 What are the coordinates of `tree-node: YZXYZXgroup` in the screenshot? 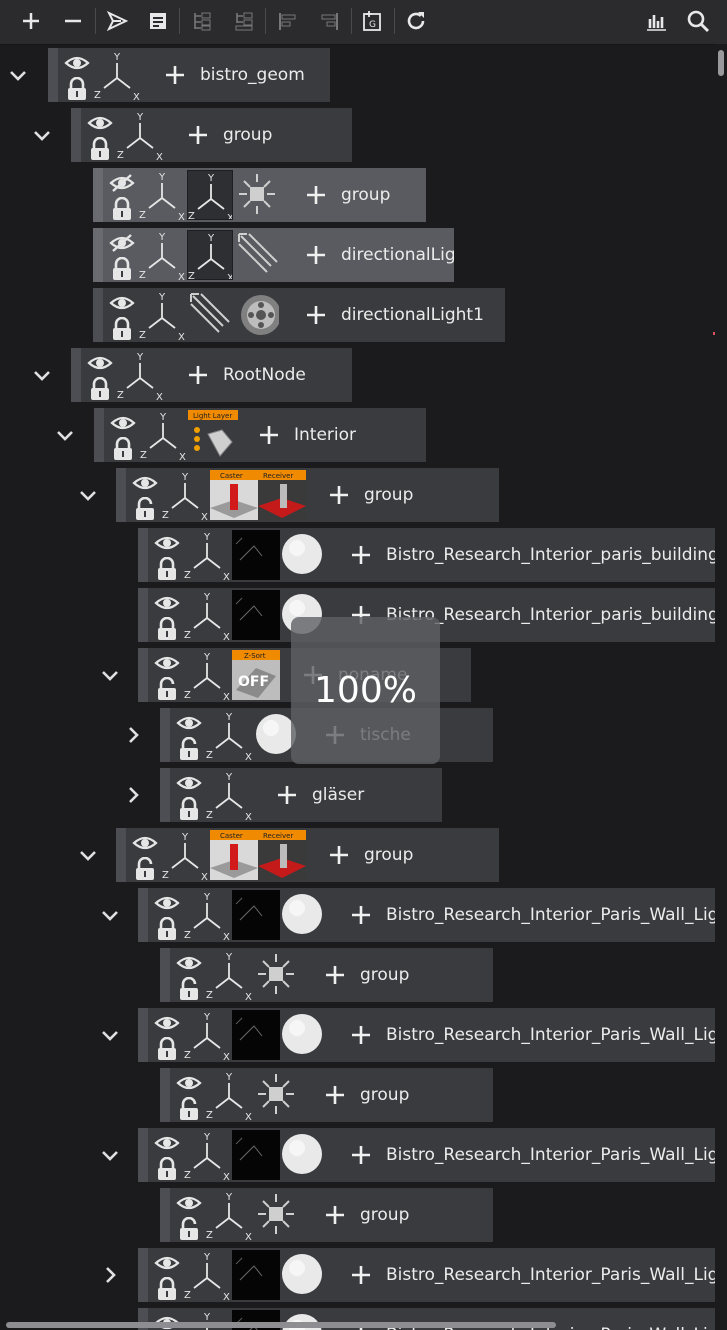 It's located at (259, 195).